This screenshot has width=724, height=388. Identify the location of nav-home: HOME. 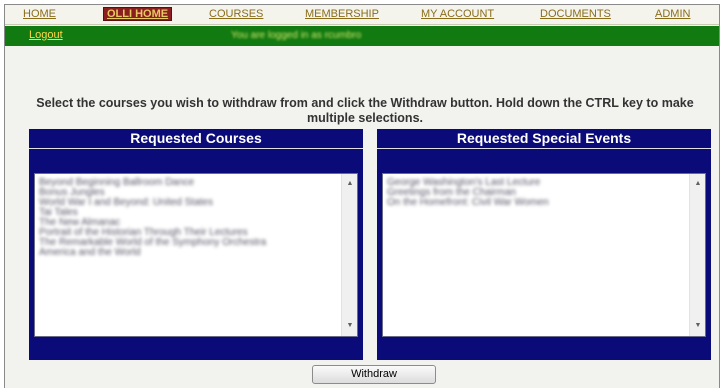
(39, 14).